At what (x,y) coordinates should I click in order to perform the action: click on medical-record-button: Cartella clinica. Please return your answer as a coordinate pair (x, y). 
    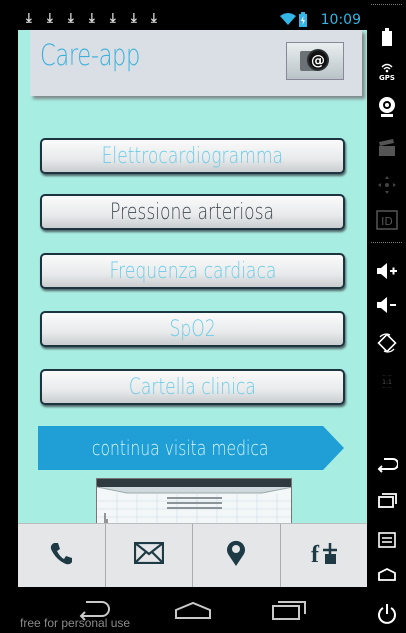
    Looking at the image, I should click on (192, 387).